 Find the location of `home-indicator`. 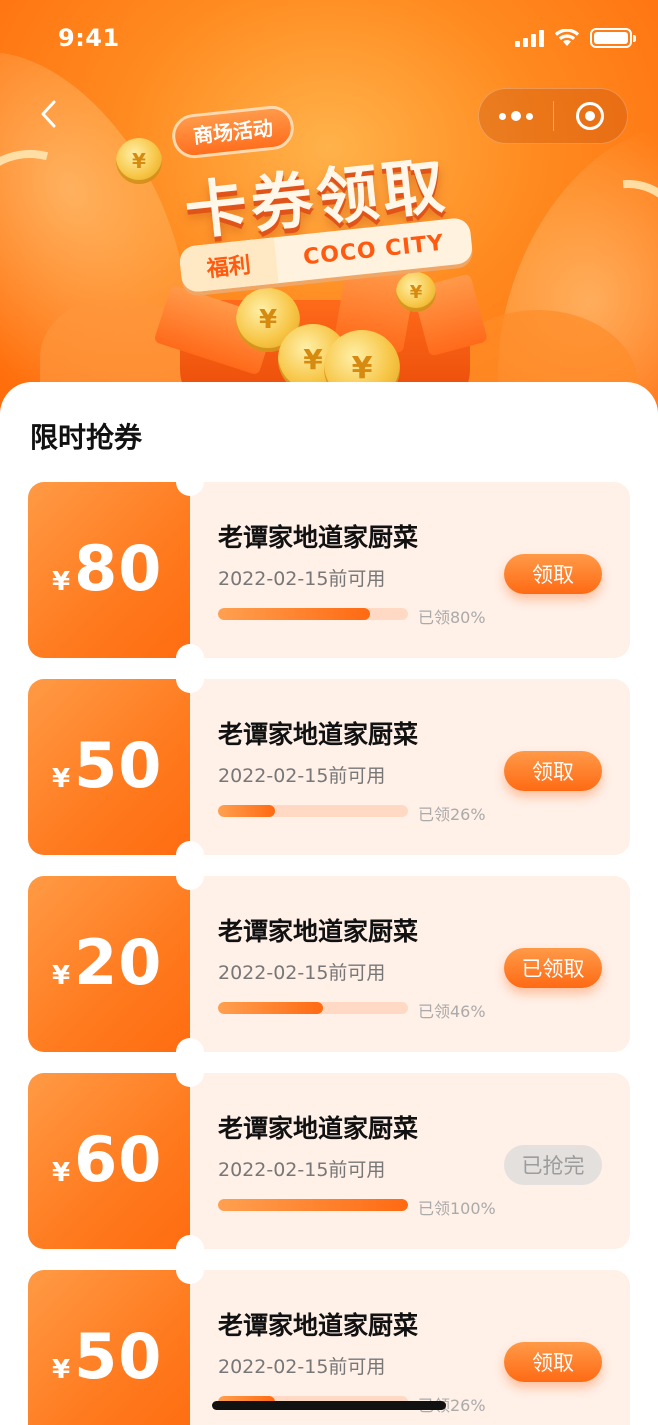

home-indicator is located at coordinates (329, 1405).